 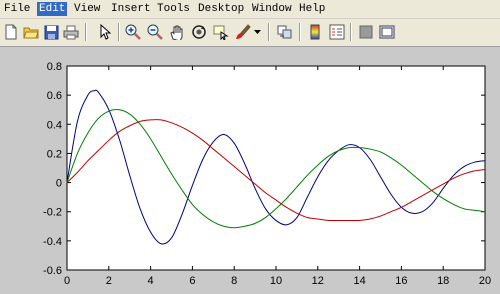 What do you see at coordinates (109, 281) in the screenshot?
I see `x-tick-label: 2` at bounding box center [109, 281].